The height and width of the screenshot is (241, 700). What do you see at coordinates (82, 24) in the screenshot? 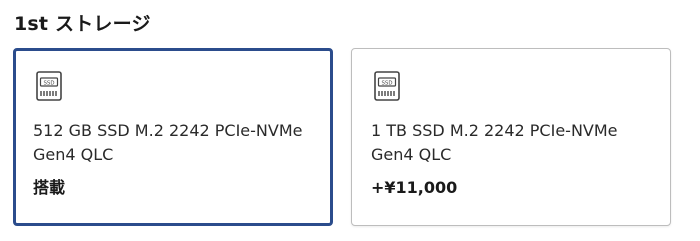
I see `section-title: 1st ストレージ` at bounding box center [82, 24].